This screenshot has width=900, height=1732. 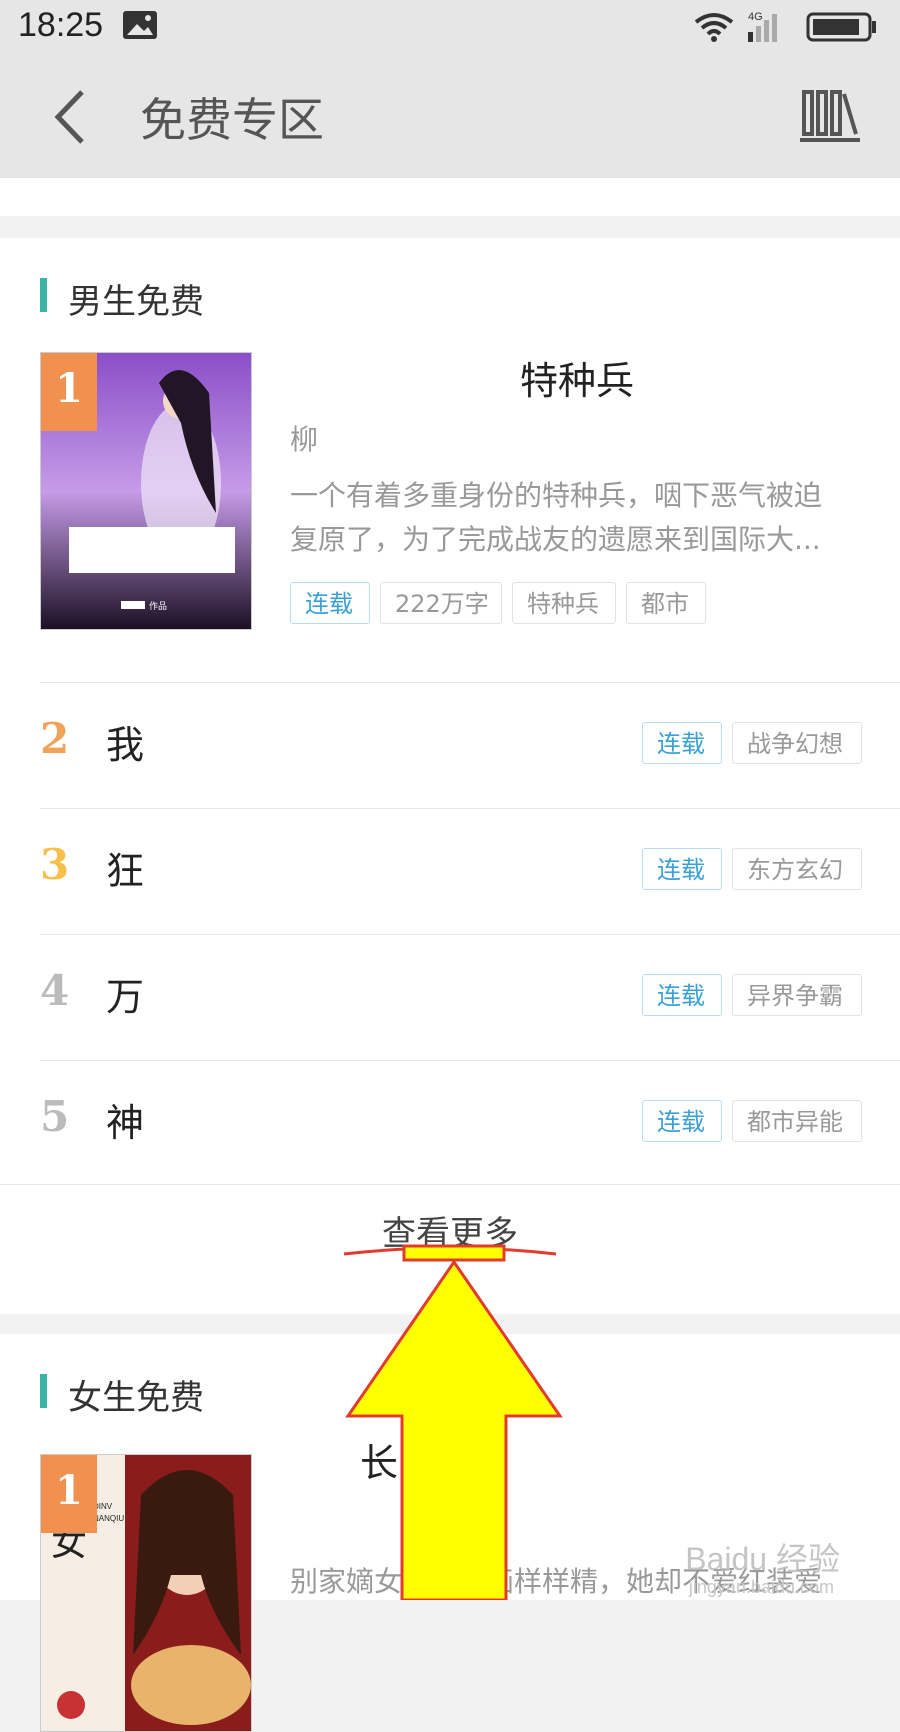 What do you see at coordinates (450, 745) in the screenshot?
I see `list-item: 2 我 连载 战争幻想` at bounding box center [450, 745].